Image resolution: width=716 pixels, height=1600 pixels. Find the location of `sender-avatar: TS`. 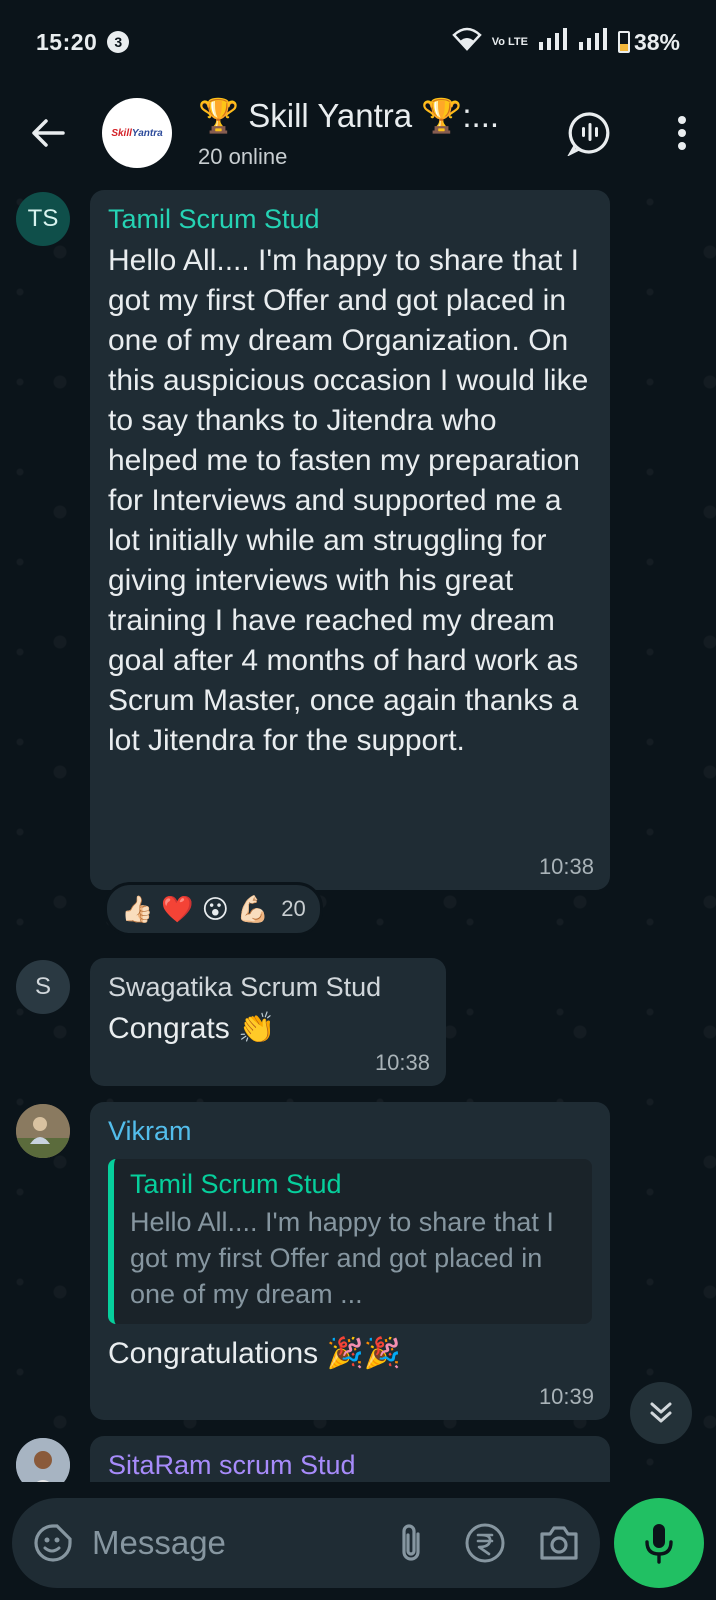

sender-avatar: TS is located at coordinates (43, 219).